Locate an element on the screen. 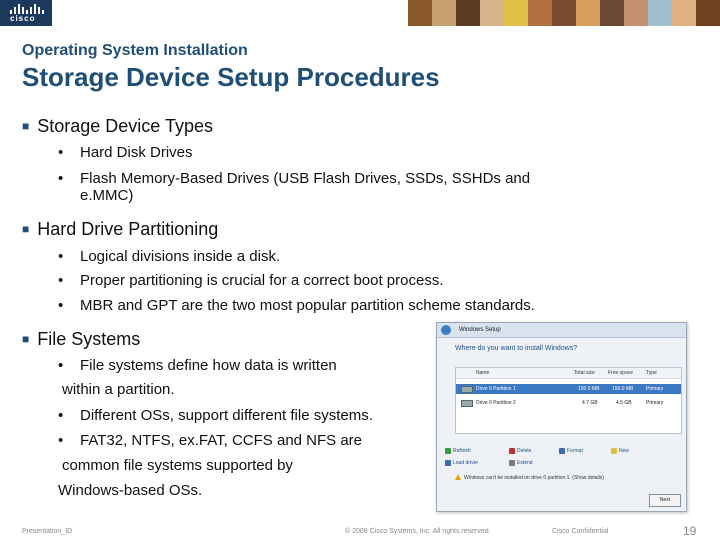 This screenshot has width=720, height=540. list-item-continuation: within a partition. is located at coordinates (118, 389).